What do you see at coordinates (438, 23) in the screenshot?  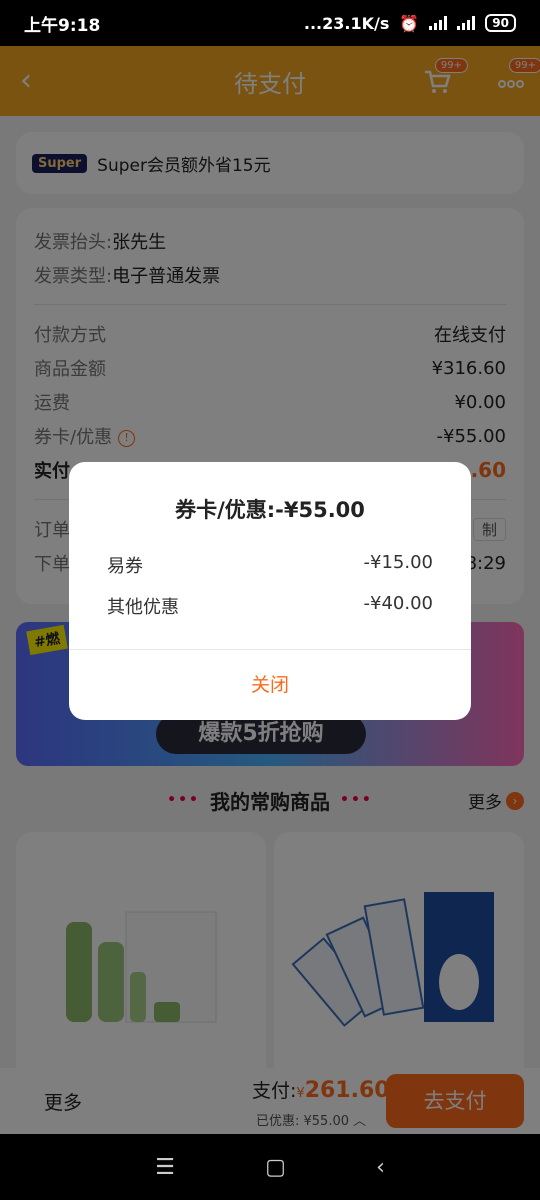 I see `signal-icon` at bounding box center [438, 23].